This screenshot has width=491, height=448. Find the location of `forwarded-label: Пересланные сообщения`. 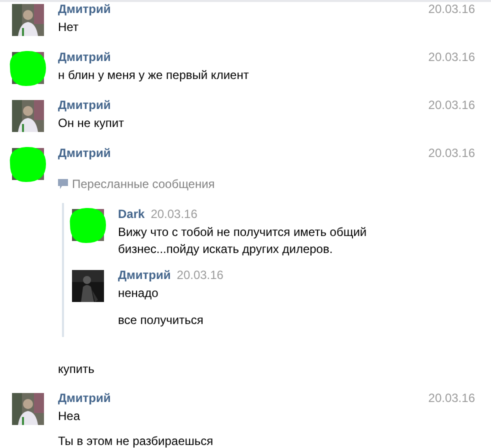

forwarded-label: Пересланные сообщения is located at coordinates (143, 184).